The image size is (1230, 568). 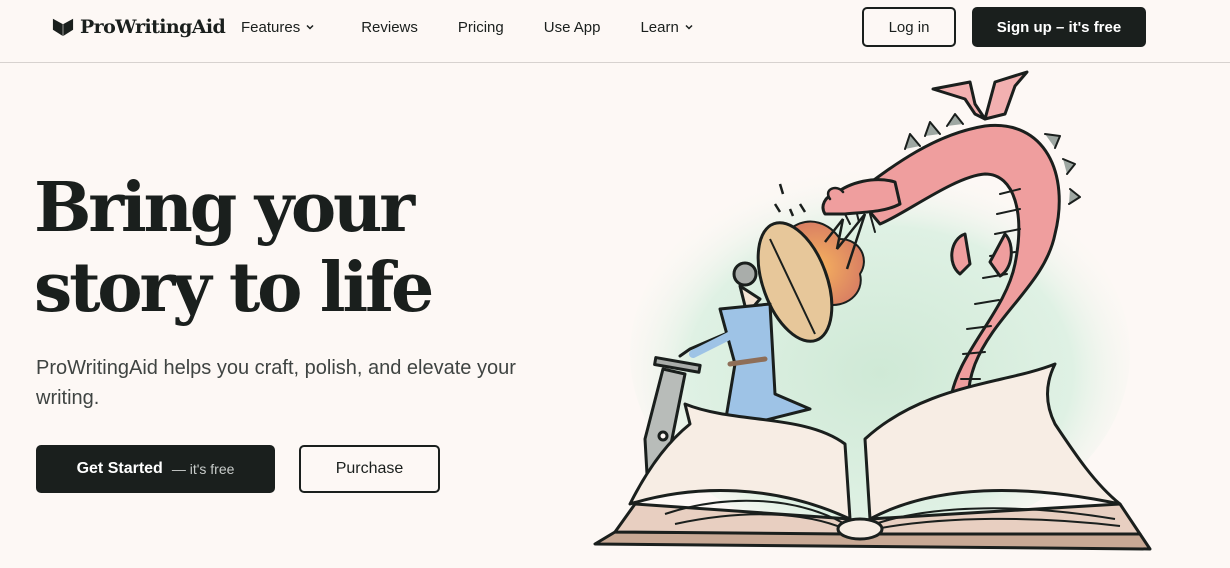 I want to click on hero-title: Bring your story to life, so click(x=274, y=248).